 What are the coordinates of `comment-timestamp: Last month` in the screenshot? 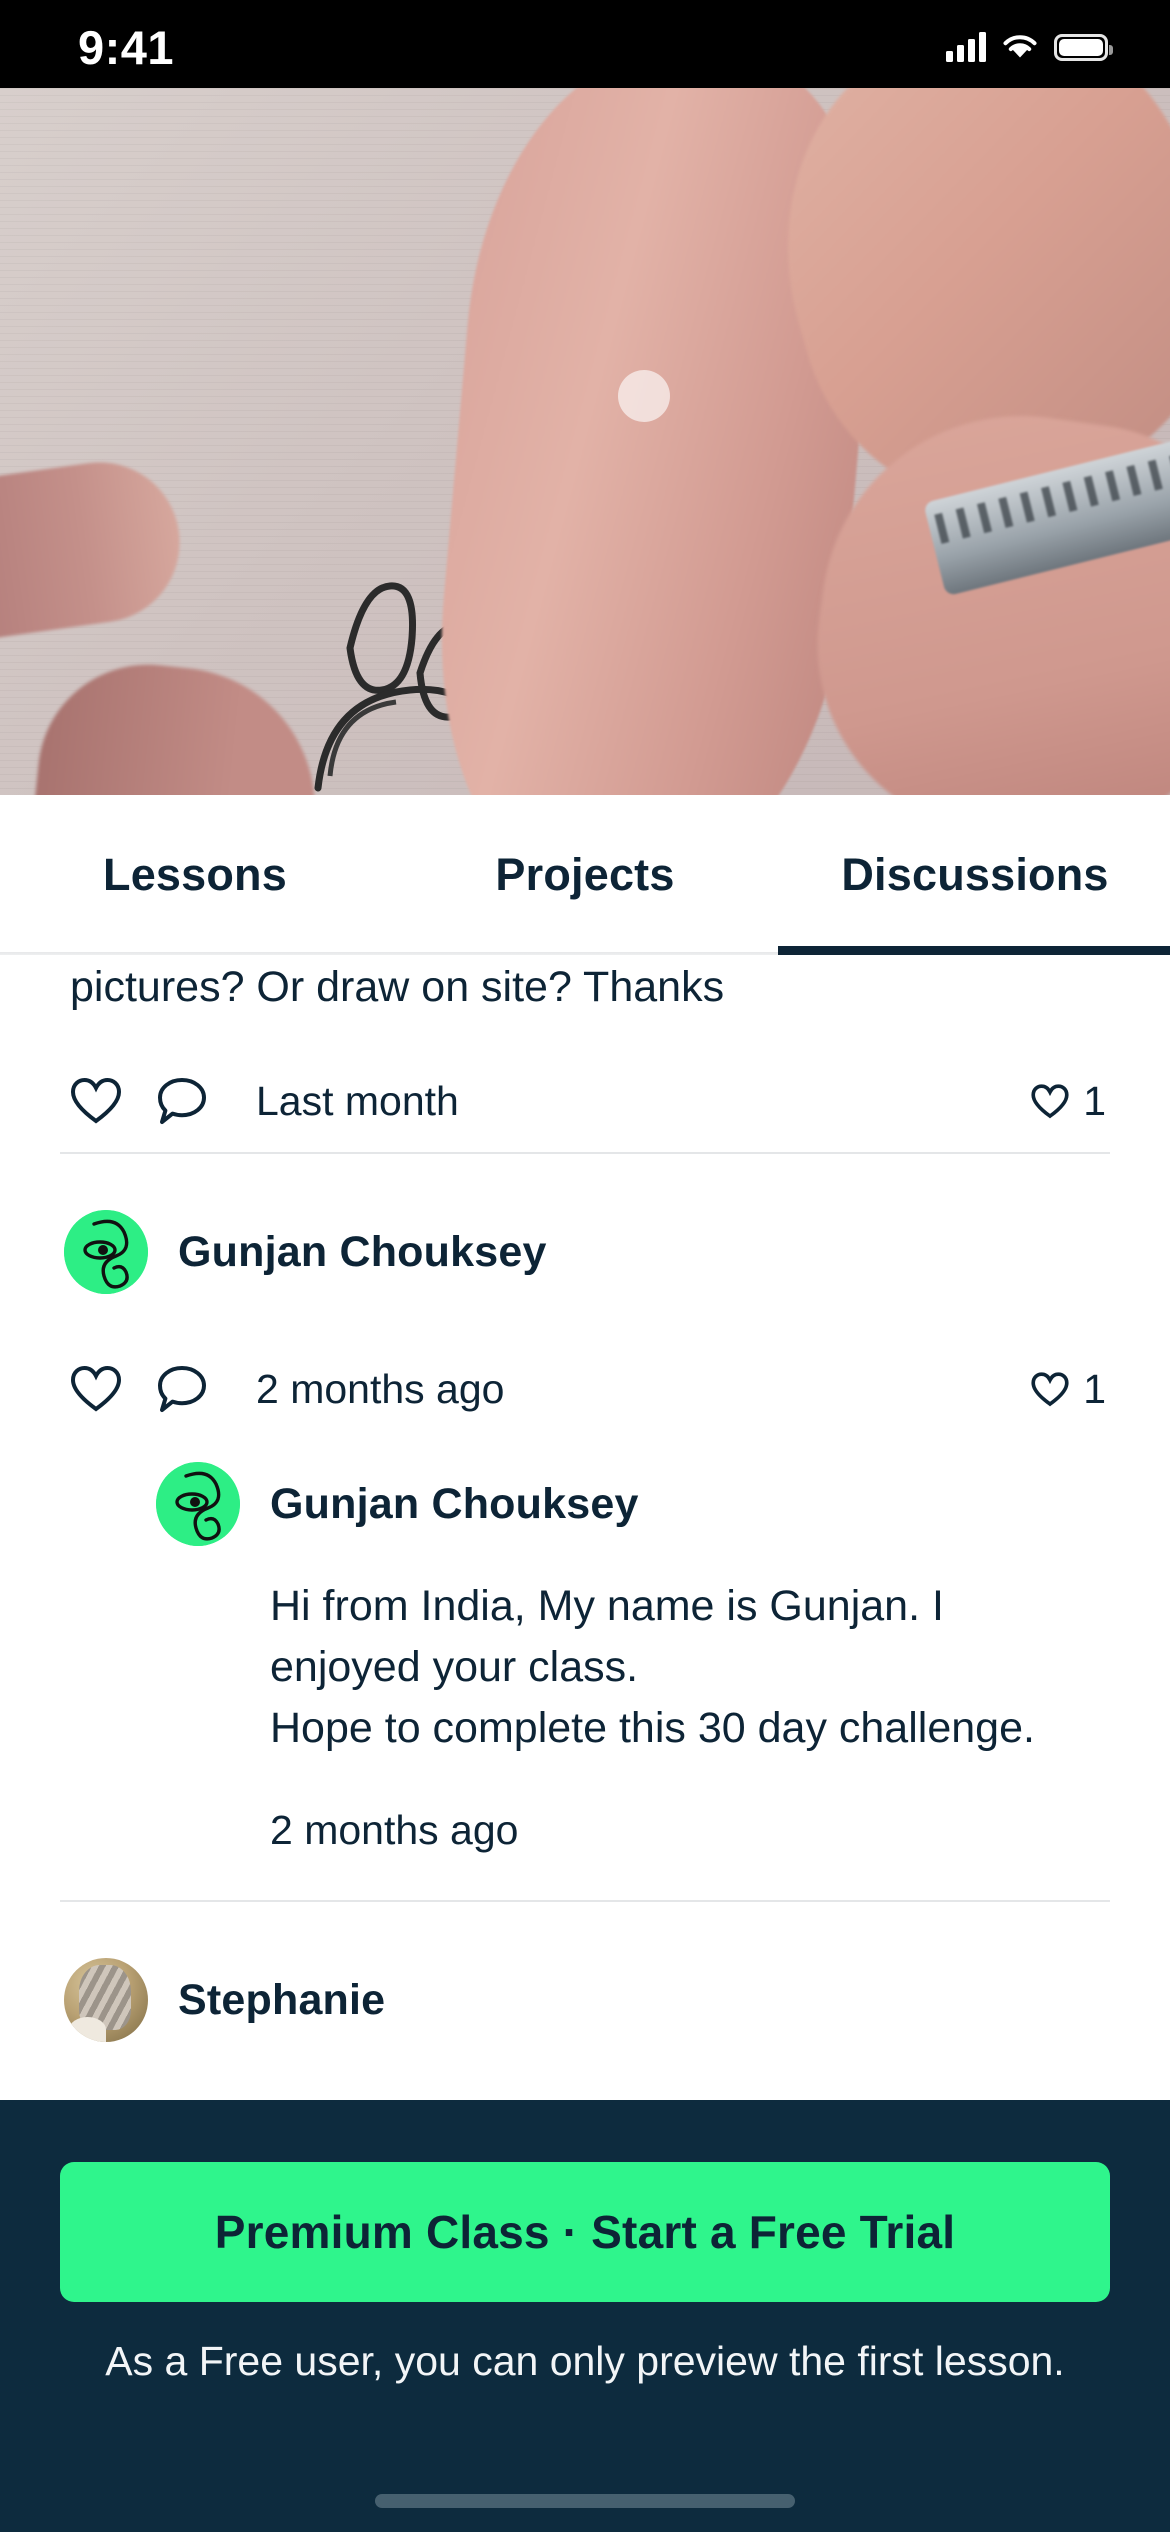 It's located at (357, 1100).